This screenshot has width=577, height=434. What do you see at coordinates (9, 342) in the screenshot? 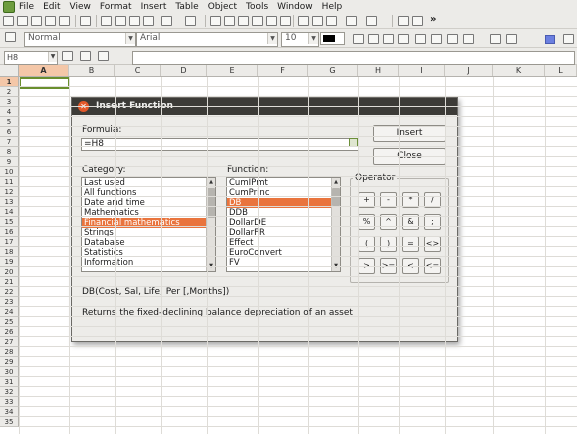
I see `row-header-cell: 27` at bounding box center [9, 342].